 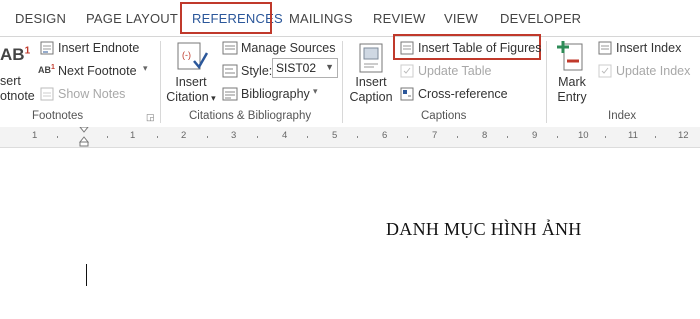 What do you see at coordinates (145, 68) in the screenshot?
I see `next-footnote-dropdown-icon: ▾` at bounding box center [145, 68].